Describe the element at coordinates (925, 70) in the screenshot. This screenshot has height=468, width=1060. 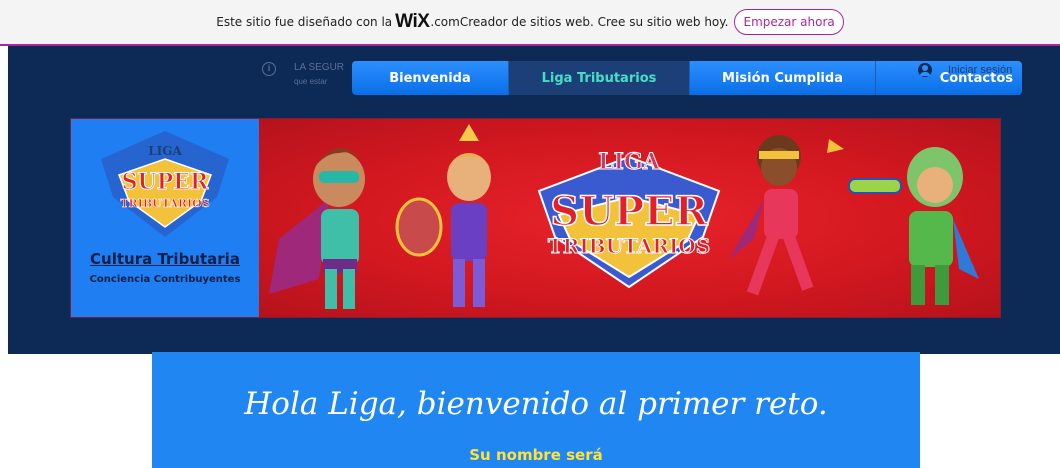
I see `user-icon` at that location.